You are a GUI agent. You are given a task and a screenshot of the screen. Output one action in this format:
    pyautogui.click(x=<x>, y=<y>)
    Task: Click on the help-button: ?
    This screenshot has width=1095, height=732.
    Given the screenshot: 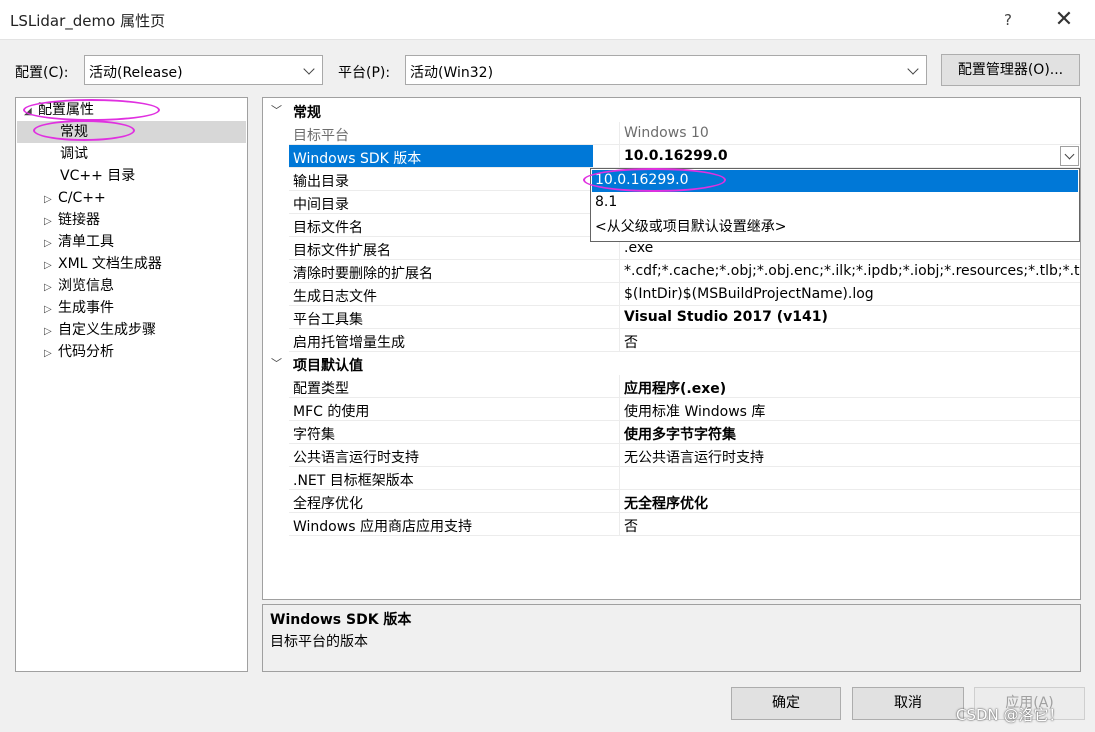 What is the action you would take?
    pyautogui.click(x=1008, y=20)
    